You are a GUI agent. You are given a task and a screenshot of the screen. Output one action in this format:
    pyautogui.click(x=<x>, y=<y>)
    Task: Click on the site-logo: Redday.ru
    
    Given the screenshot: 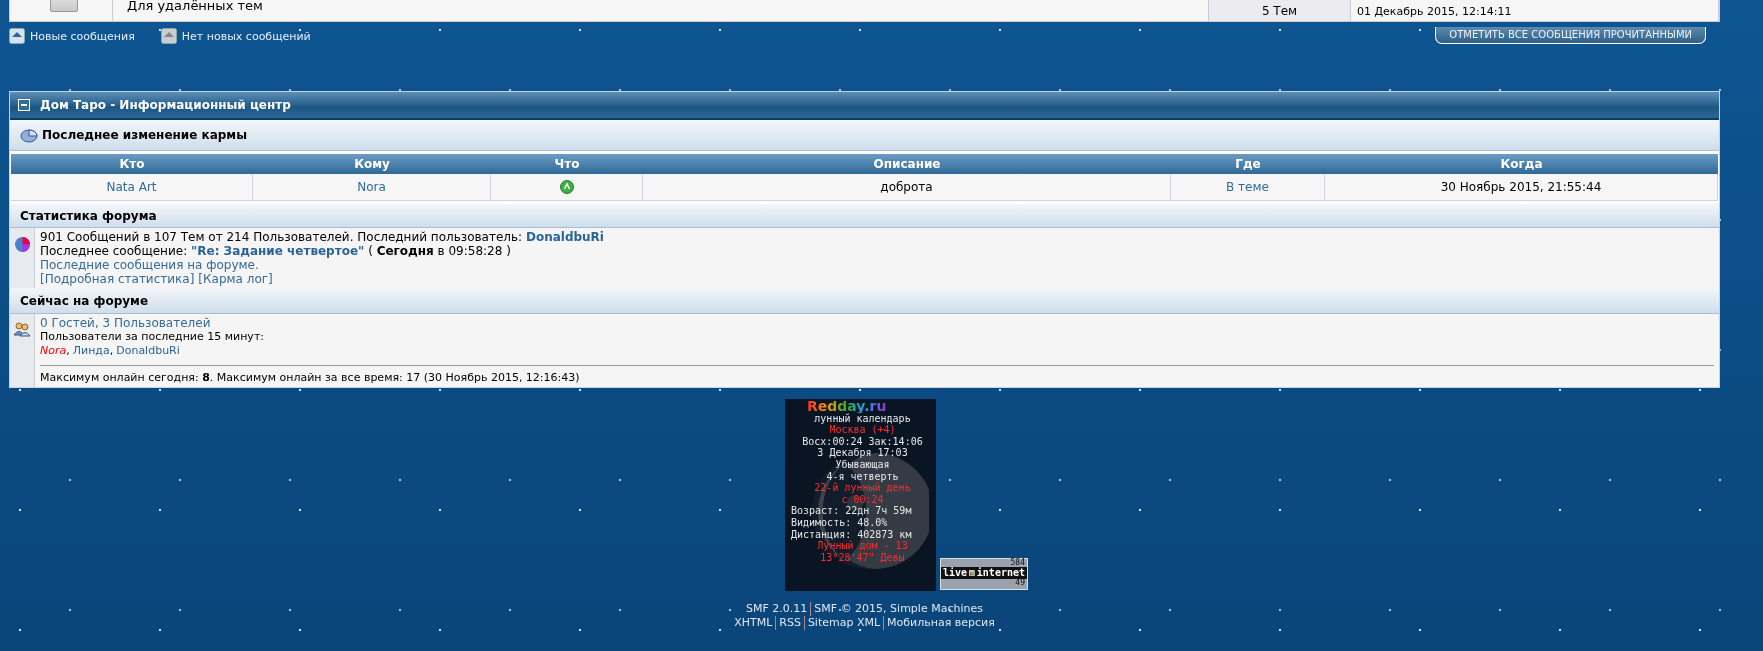 What is the action you would take?
    pyautogui.click(x=847, y=407)
    